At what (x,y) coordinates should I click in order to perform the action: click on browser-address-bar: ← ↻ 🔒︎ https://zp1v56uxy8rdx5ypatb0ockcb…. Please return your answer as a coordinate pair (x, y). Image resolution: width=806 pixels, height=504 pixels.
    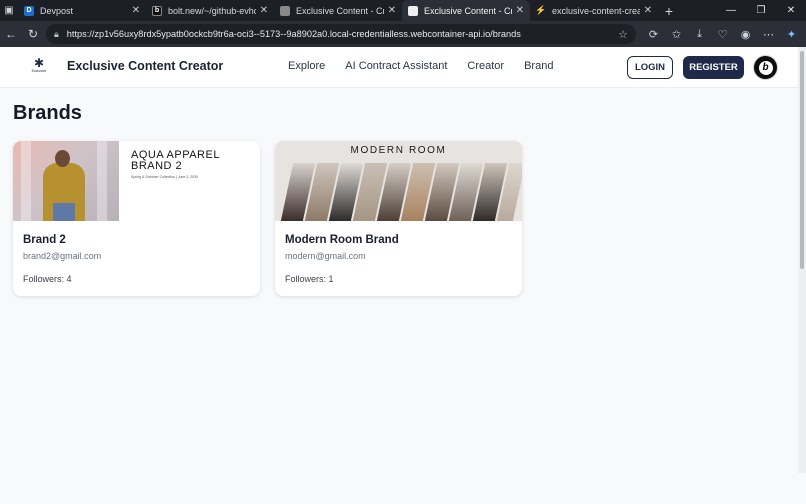
    Looking at the image, I should click on (403, 34).